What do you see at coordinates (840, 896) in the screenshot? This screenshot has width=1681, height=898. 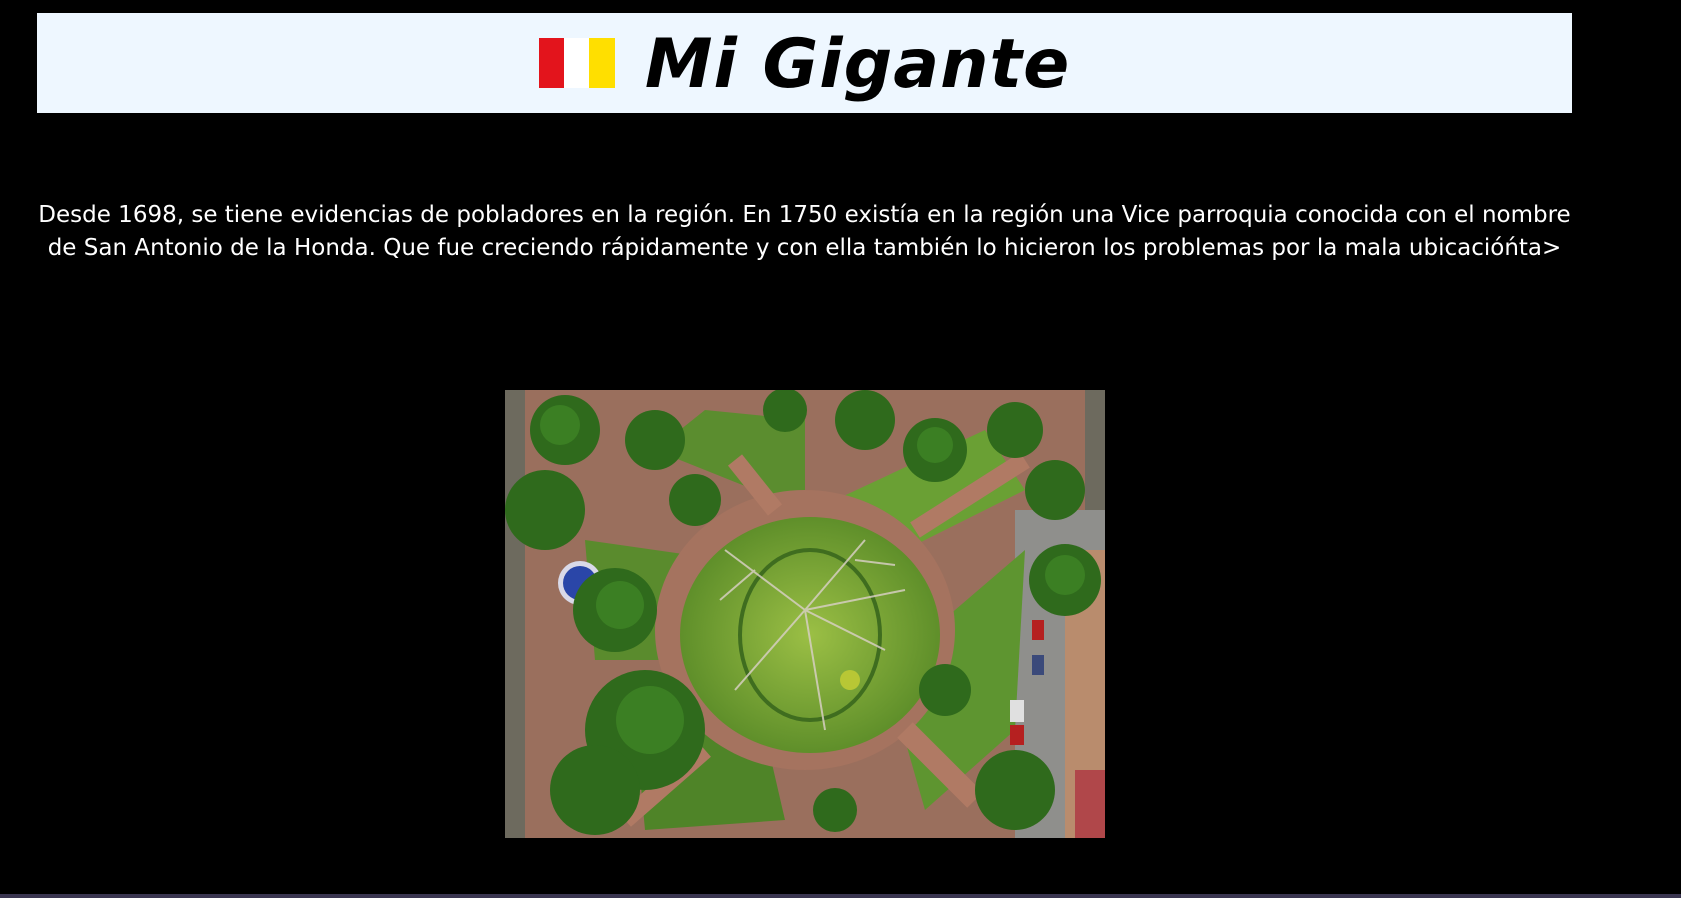 I see `bottom-border` at bounding box center [840, 896].